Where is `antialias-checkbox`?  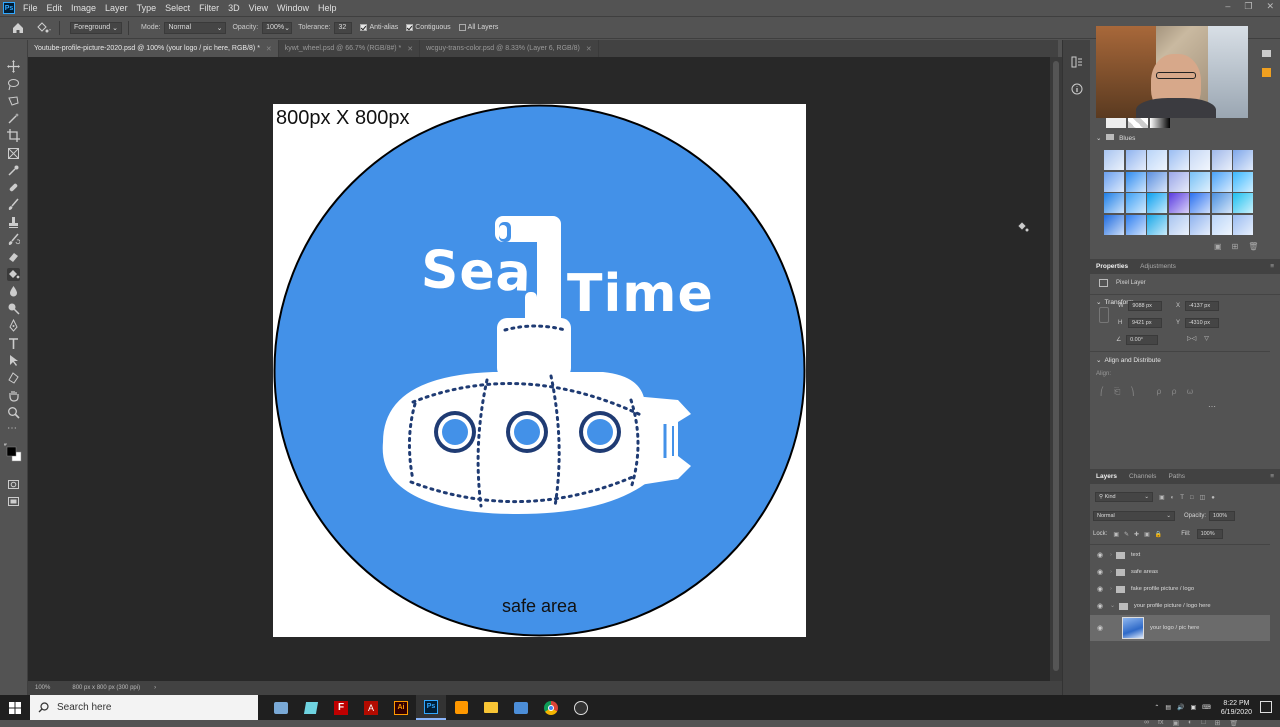 antialias-checkbox is located at coordinates (364, 27).